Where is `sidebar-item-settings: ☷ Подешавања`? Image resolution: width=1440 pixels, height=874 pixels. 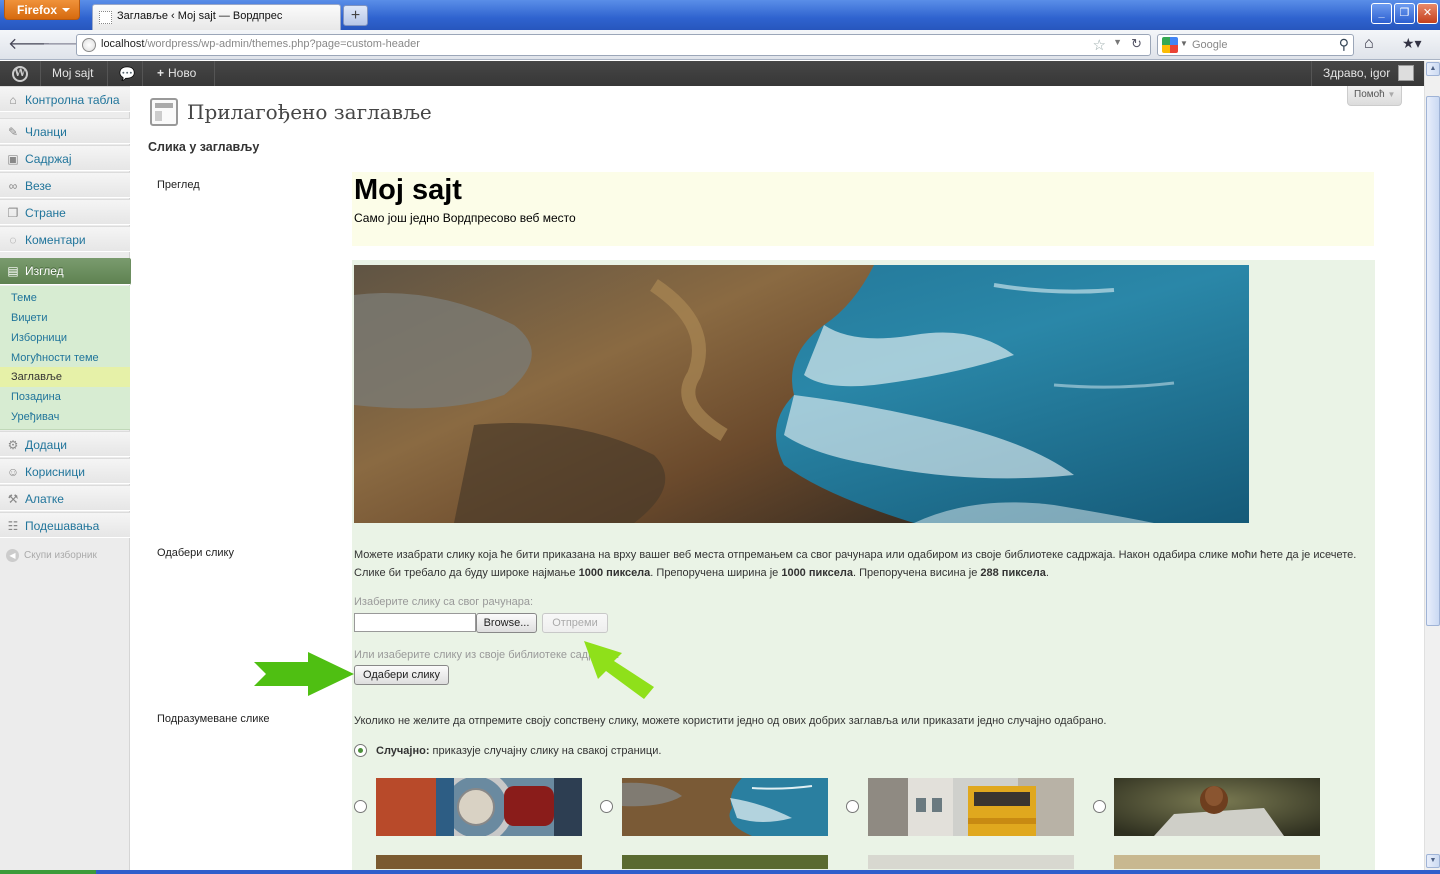 sidebar-item-settings: ☷ Подешавања is located at coordinates (65, 525).